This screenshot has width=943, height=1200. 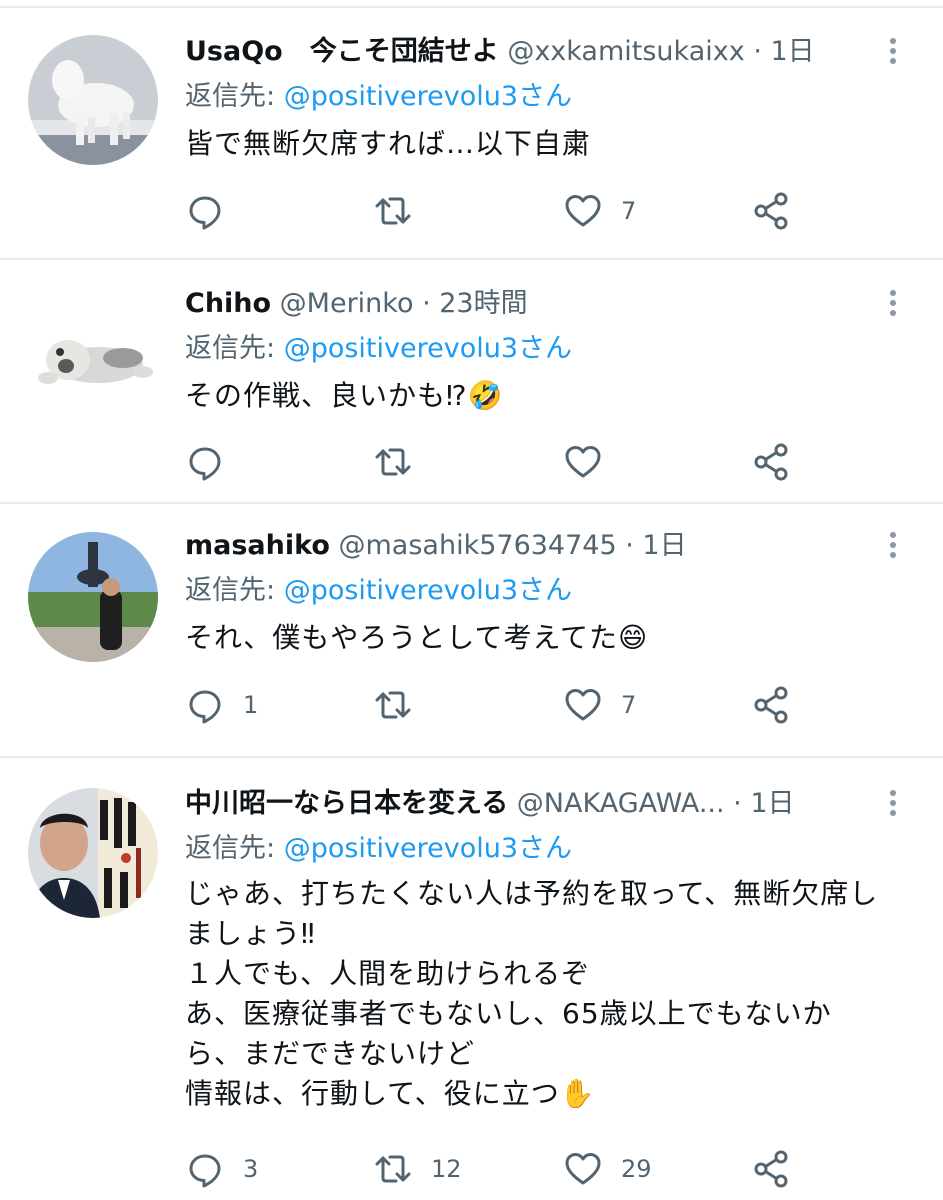 I want to click on action-bar, so click(x=535, y=462).